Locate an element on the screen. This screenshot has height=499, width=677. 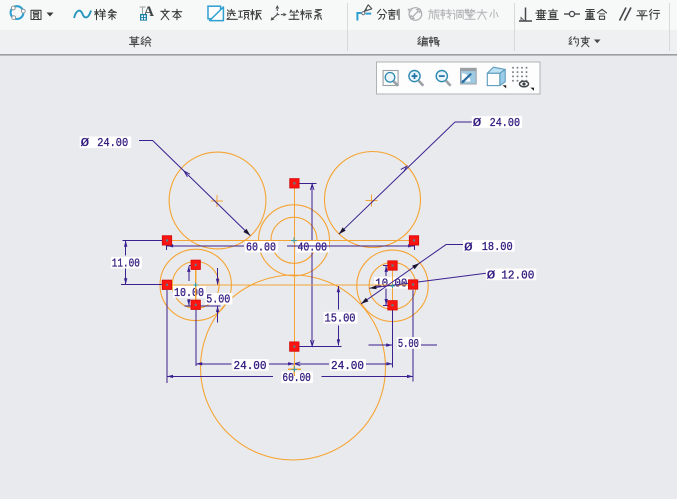
svg-text: 11.00 is located at coordinates (126, 264).